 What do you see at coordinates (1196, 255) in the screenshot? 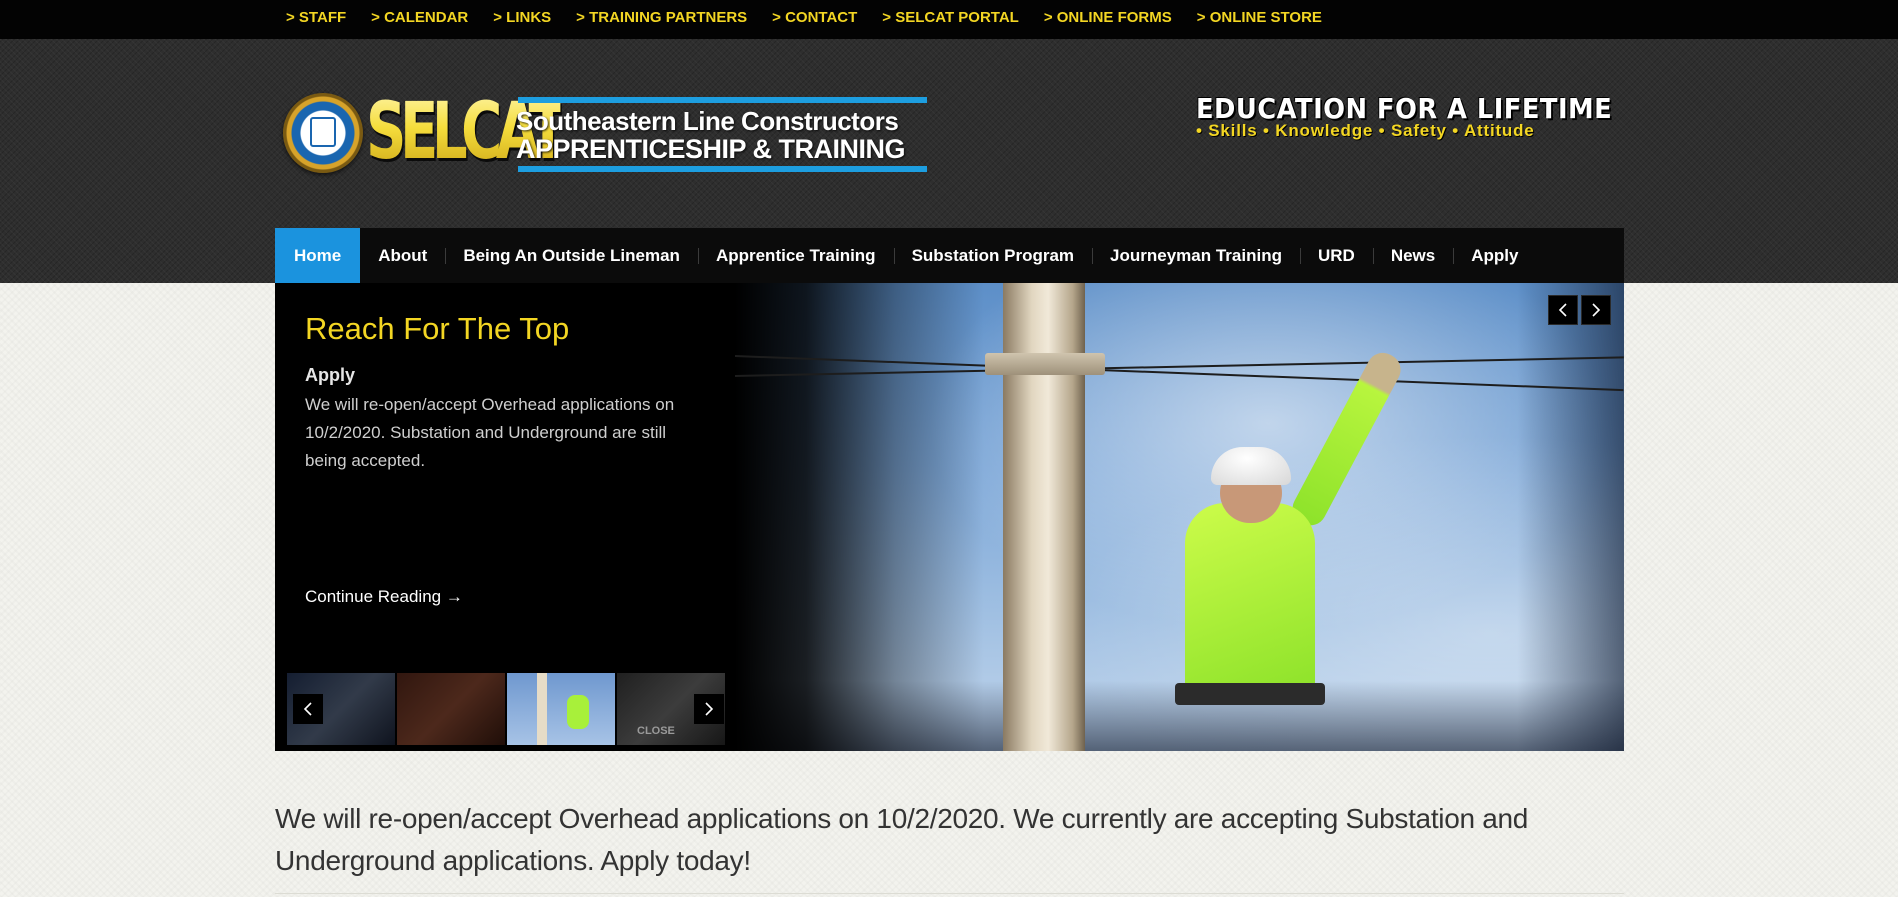
I see `nav-journeyman-training: Journeyman Training` at bounding box center [1196, 255].